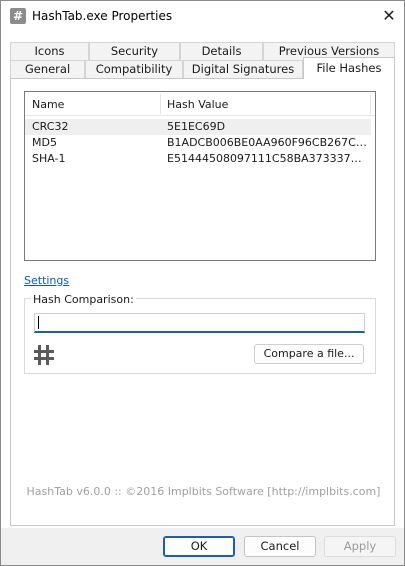  What do you see at coordinates (49, 158) in the screenshot?
I see `hash-name: SHA-1` at bounding box center [49, 158].